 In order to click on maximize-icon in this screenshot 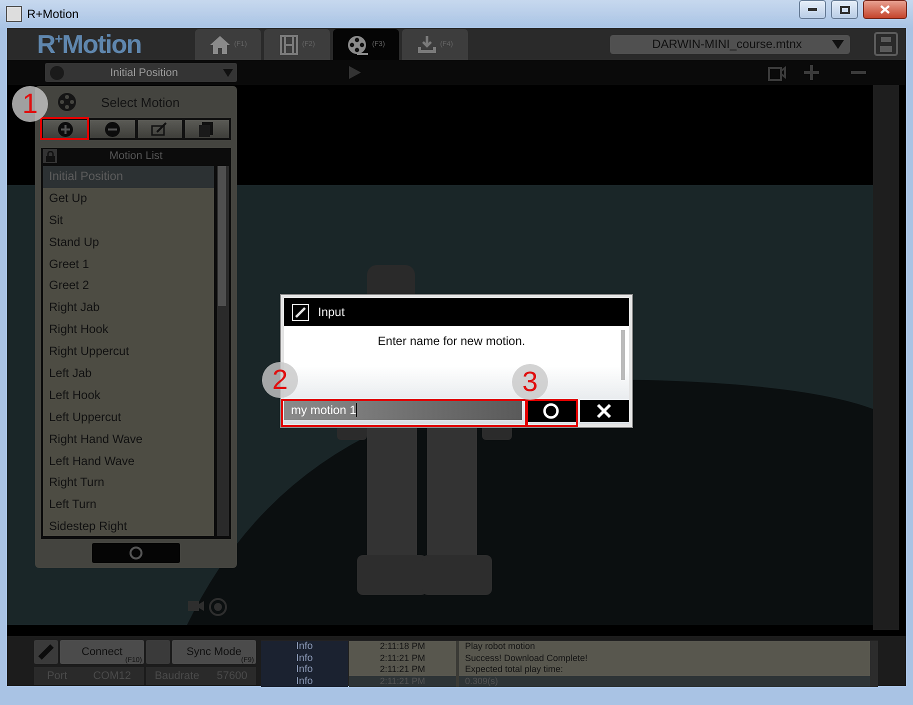, I will do `click(845, 10)`.